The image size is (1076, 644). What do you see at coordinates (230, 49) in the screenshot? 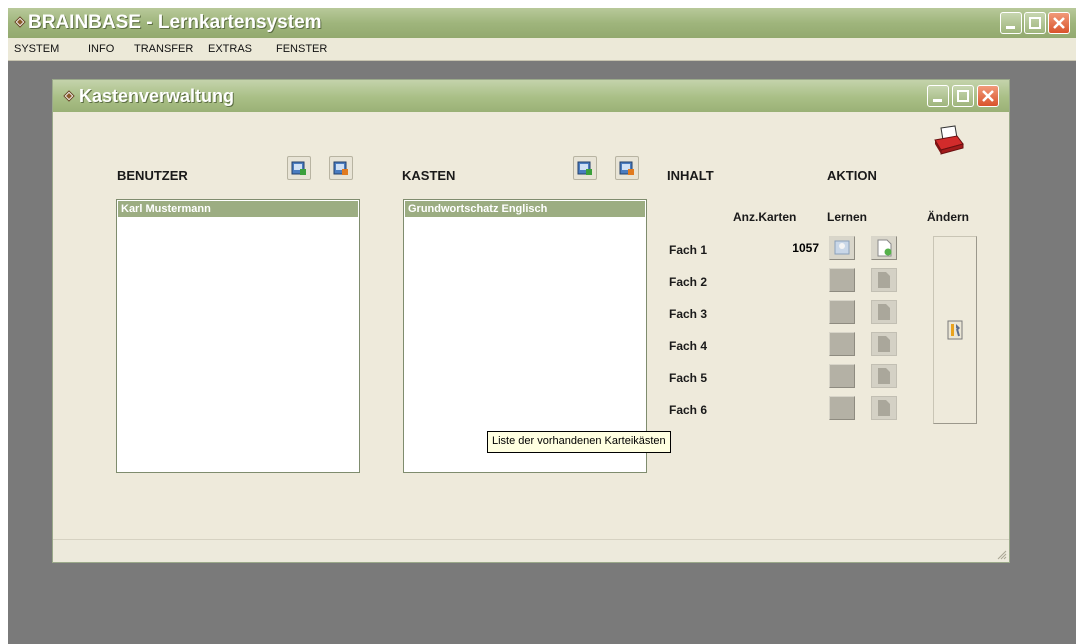
I see `menu-extras: EXTRAS` at bounding box center [230, 49].